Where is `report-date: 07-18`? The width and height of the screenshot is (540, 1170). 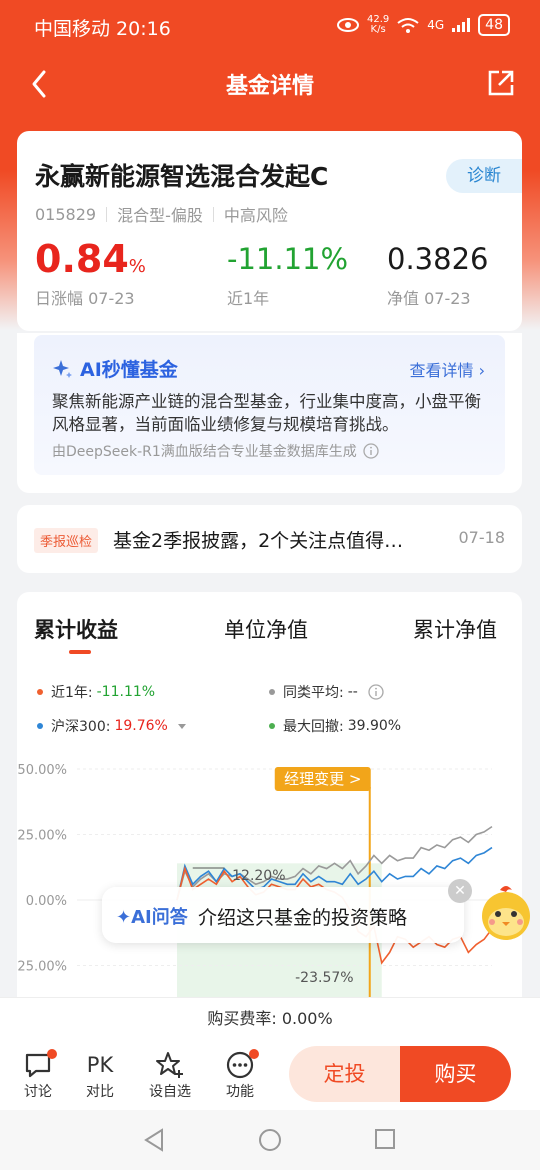 report-date: 07-18 is located at coordinates (482, 537).